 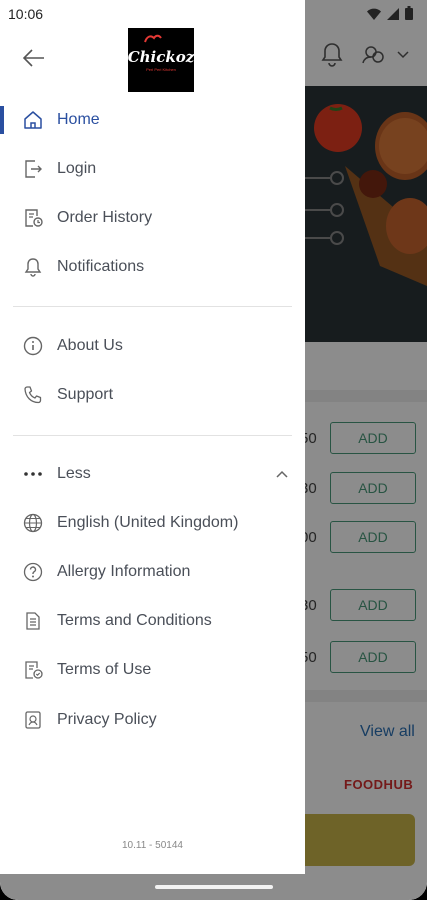 What do you see at coordinates (33, 670) in the screenshot?
I see `document-check-icon` at bounding box center [33, 670].